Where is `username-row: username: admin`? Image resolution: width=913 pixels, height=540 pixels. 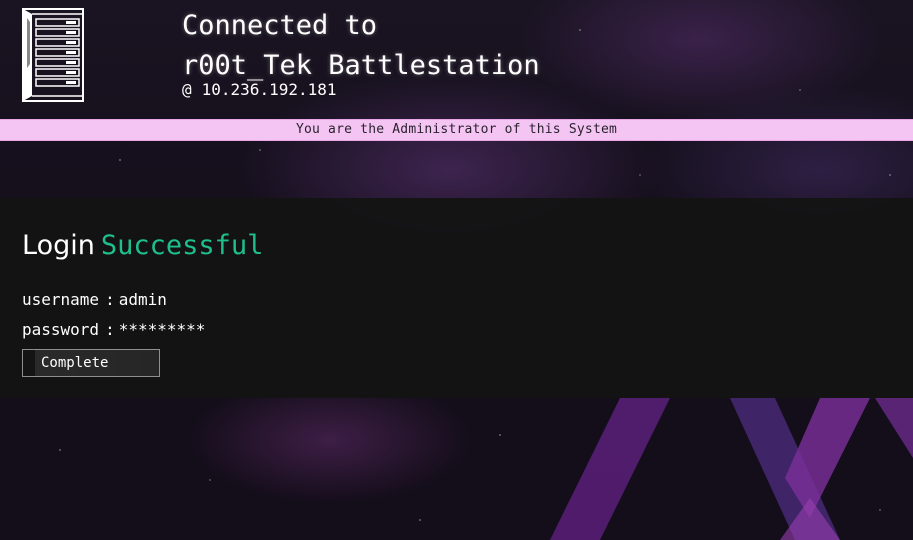
username-row: username: admin is located at coordinates (94, 300).